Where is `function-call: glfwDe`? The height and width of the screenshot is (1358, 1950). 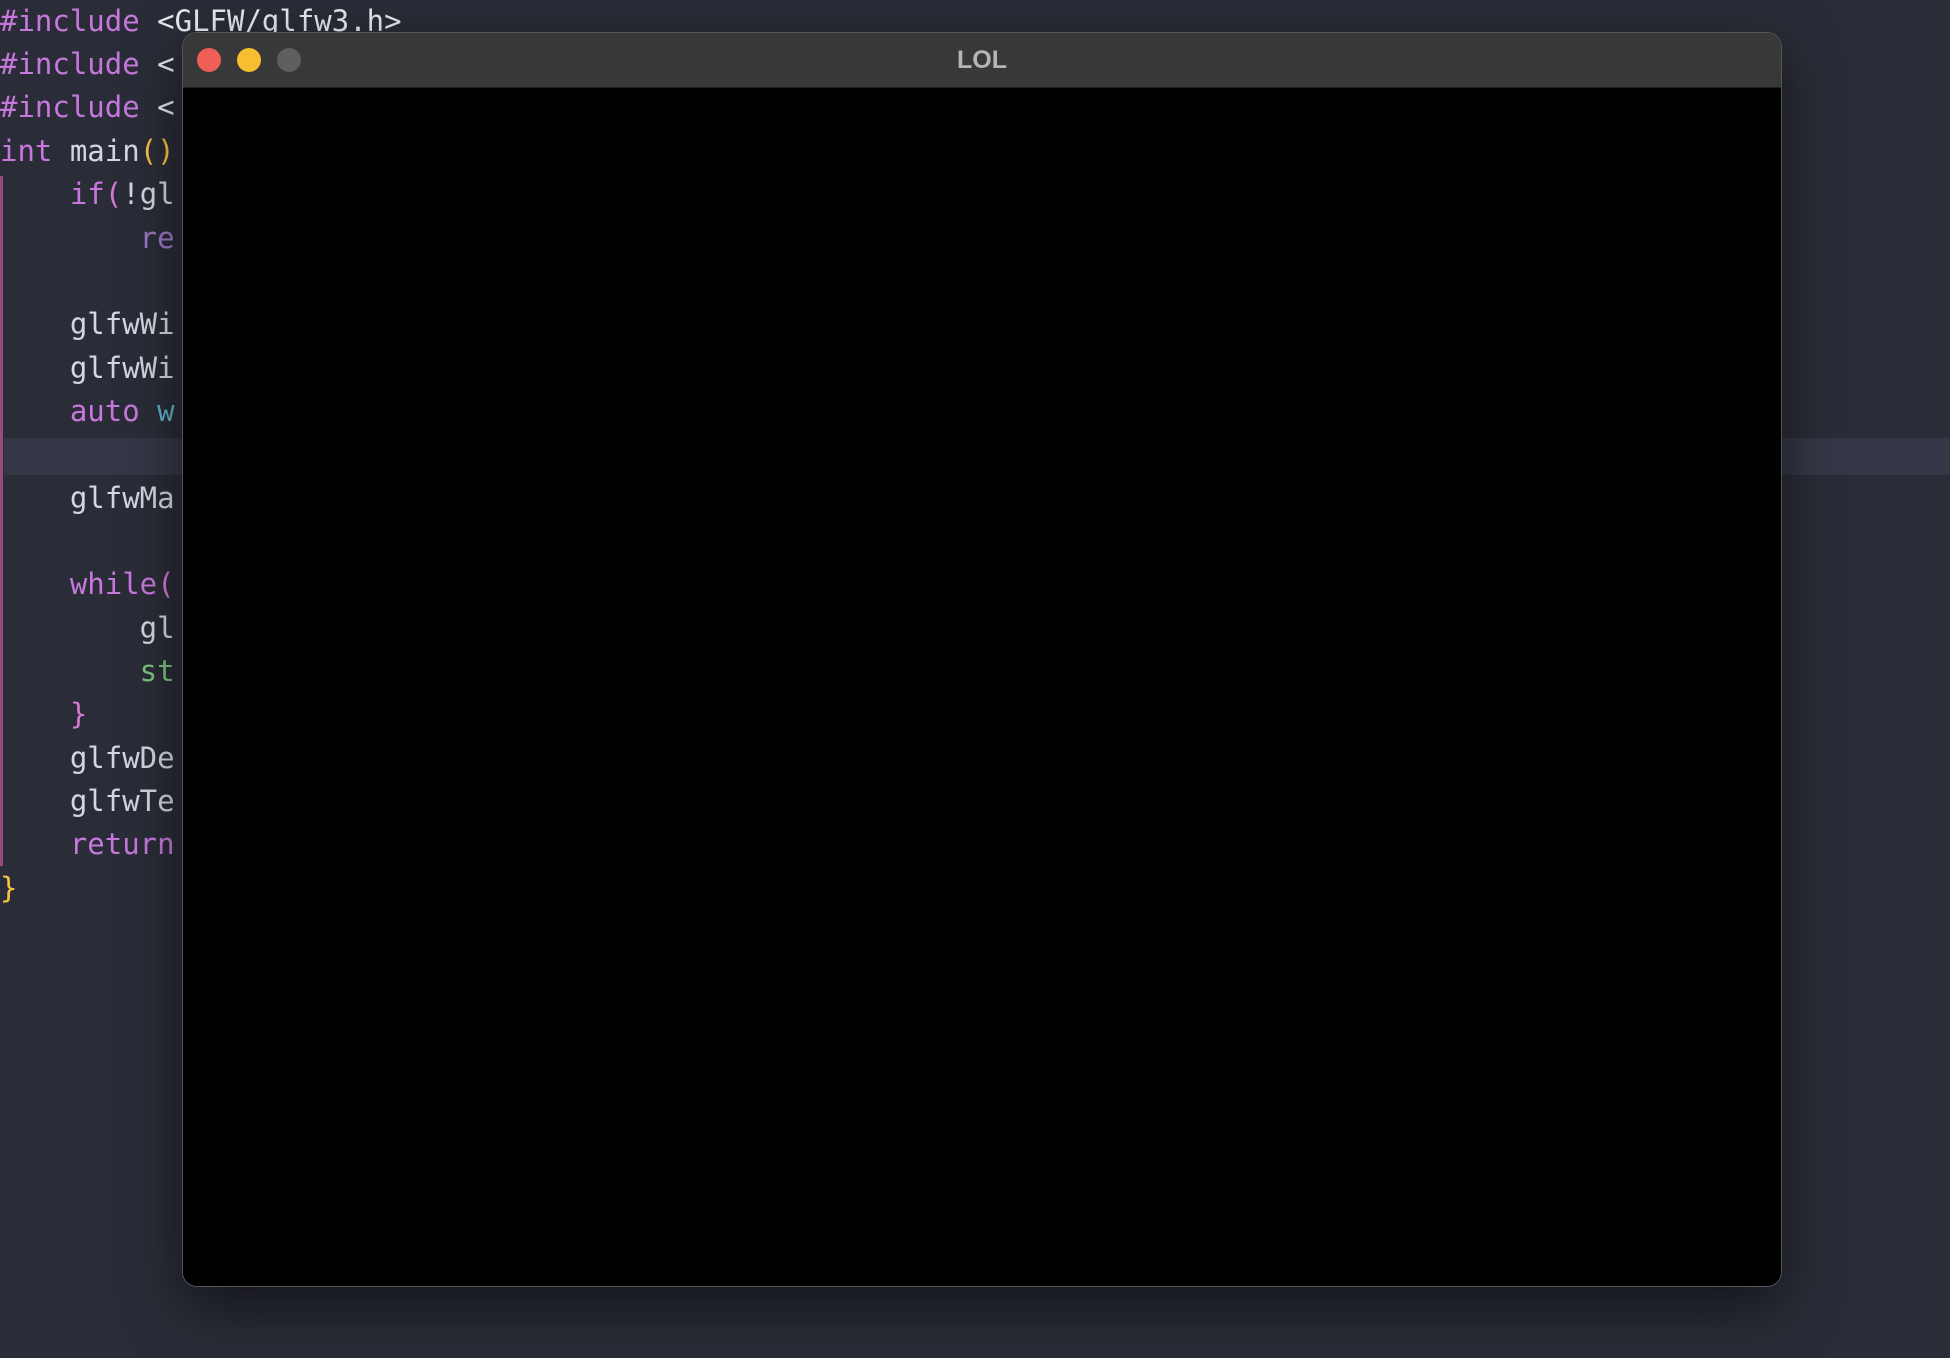
function-call: glfwDe is located at coordinates (87, 758).